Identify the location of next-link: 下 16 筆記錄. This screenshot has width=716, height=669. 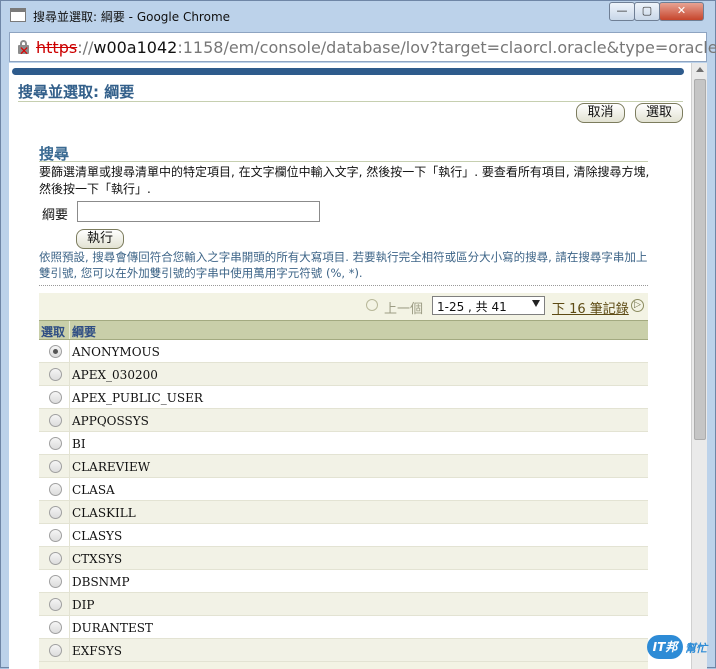
(590, 307).